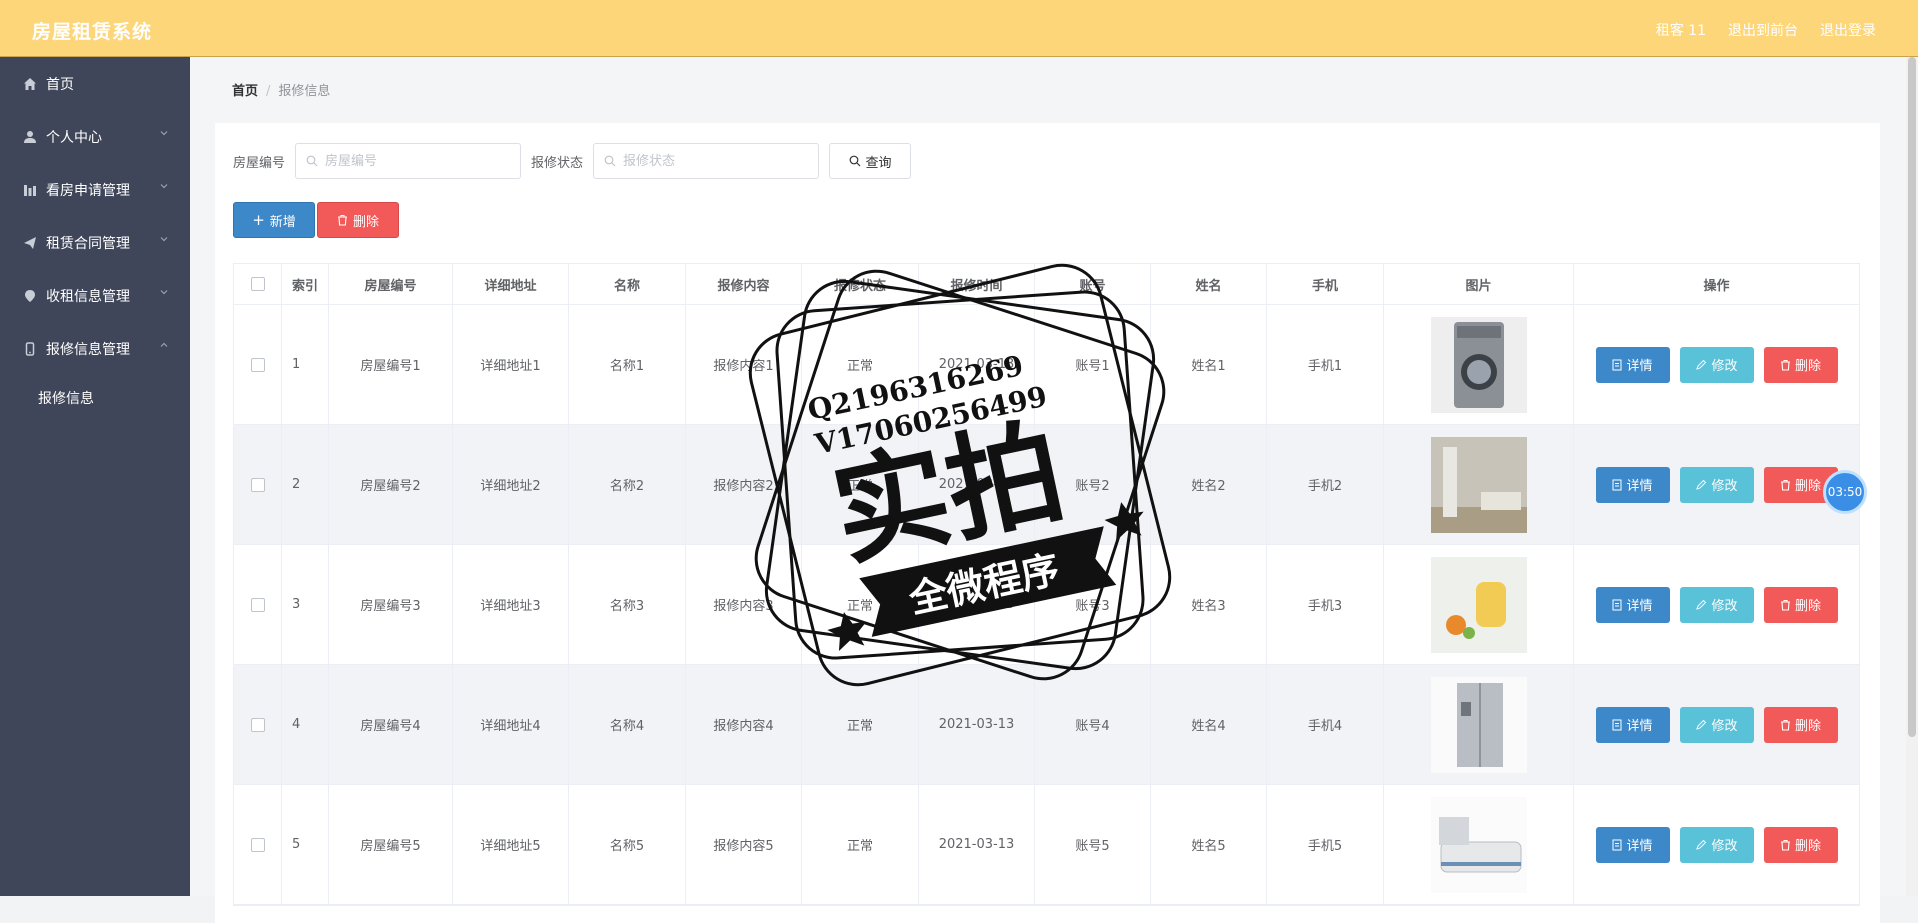 The height and width of the screenshot is (923, 1918). I want to click on sidebar-item-lease-contracts: 租赁合同管理, so click(95, 242).